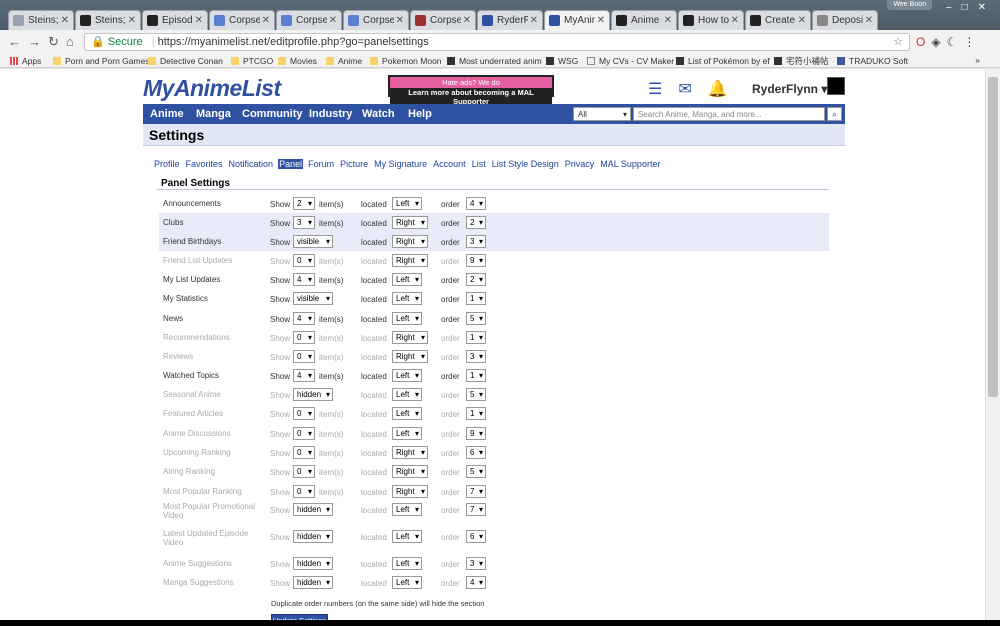 The height and width of the screenshot is (626, 1000). I want to click on nav-help: Help, so click(420, 114).